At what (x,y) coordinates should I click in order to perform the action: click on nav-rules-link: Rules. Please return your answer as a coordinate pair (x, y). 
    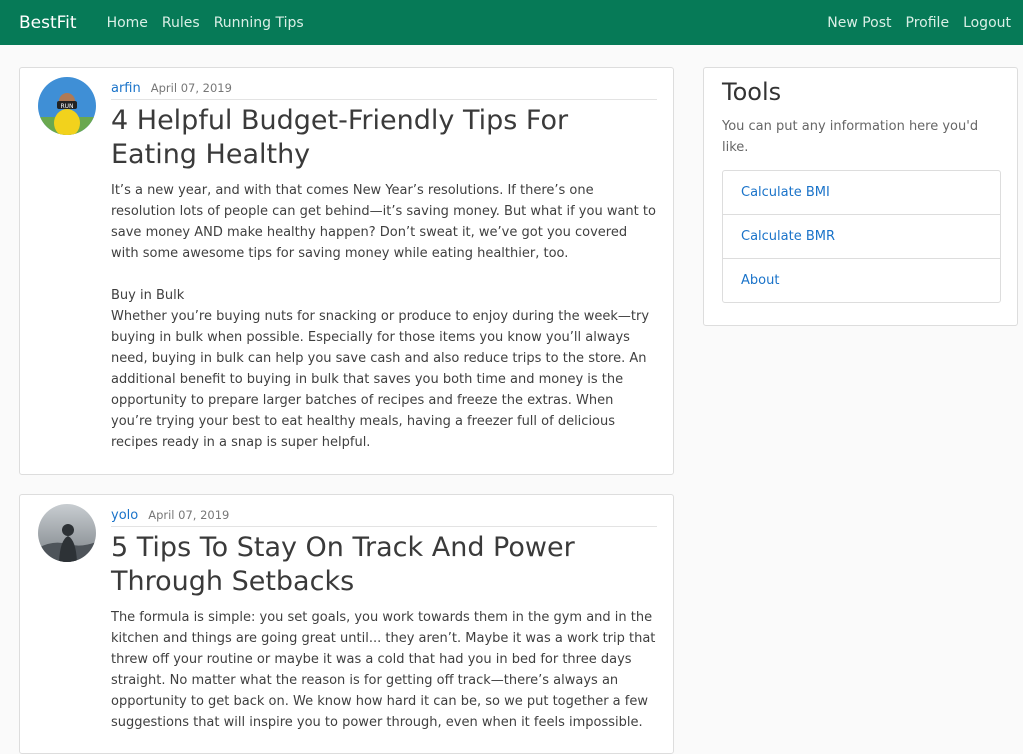
    Looking at the image, I should click on (181, 23).